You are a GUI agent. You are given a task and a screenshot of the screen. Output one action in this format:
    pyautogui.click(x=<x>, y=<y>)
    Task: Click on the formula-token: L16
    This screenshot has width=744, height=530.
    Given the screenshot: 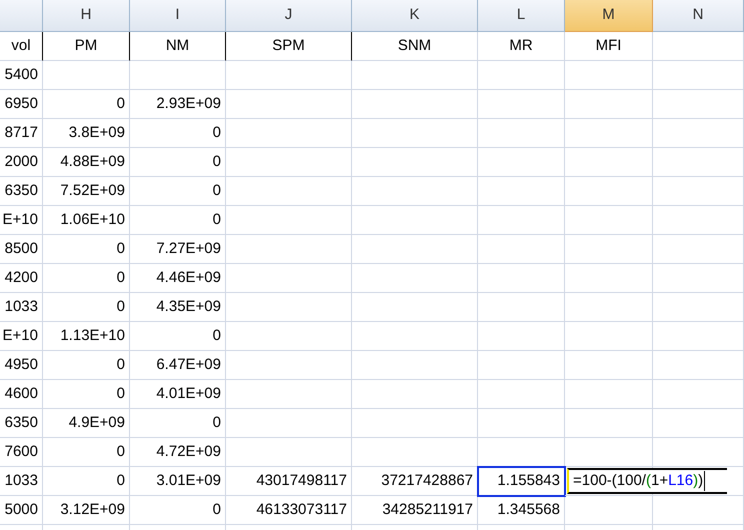 What is the action you would take?
    pyautogui.click(x=681, y=480)
    